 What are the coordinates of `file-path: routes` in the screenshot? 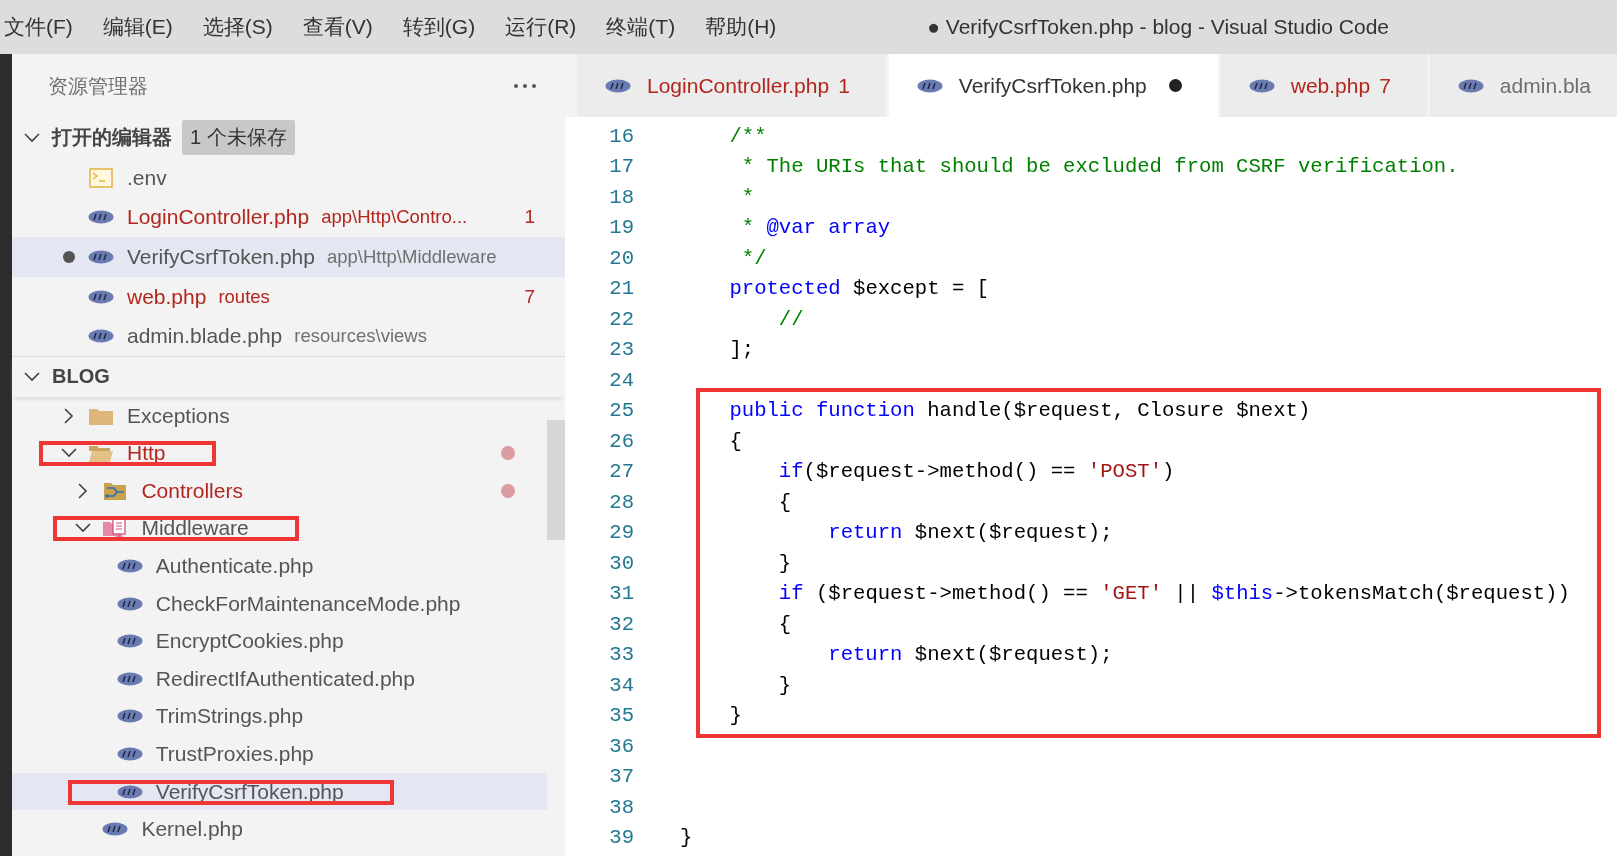 It's located at (244, 296).